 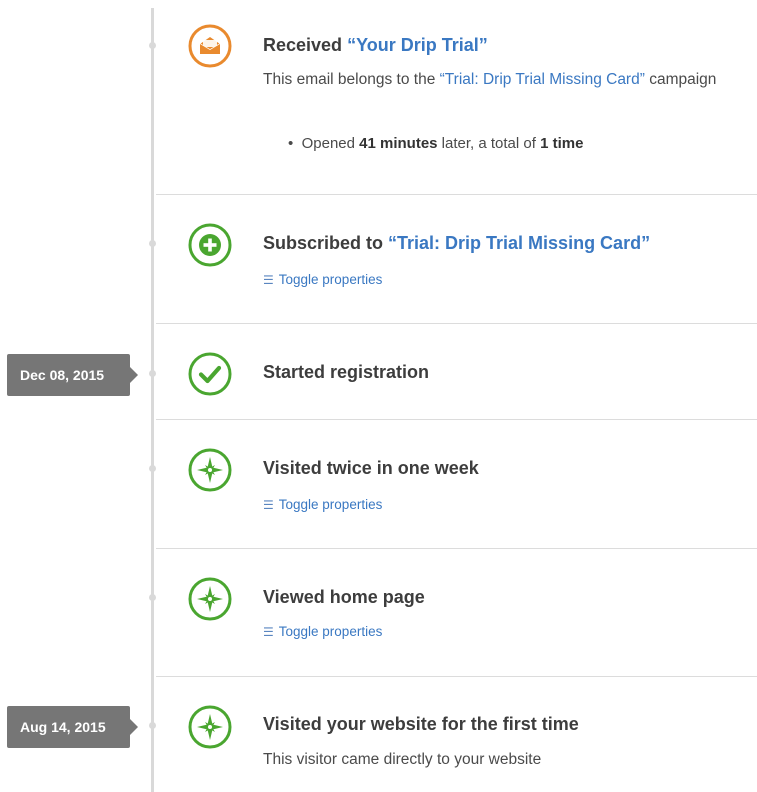 I want to click on event-title: Started registration, so click(x=346, y=372).